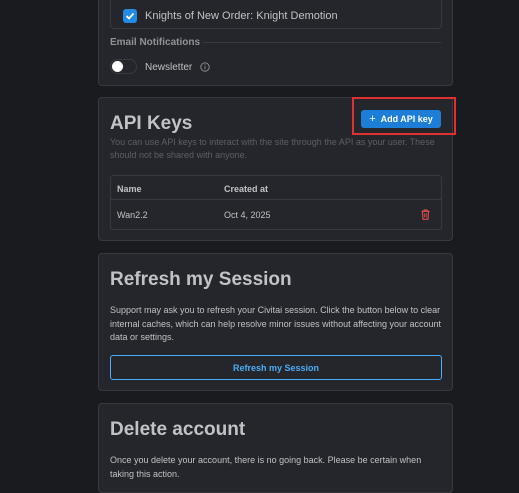  Describe the element at coordinates (425, 214) in the screenshot. I see `trash-icon` at that location.